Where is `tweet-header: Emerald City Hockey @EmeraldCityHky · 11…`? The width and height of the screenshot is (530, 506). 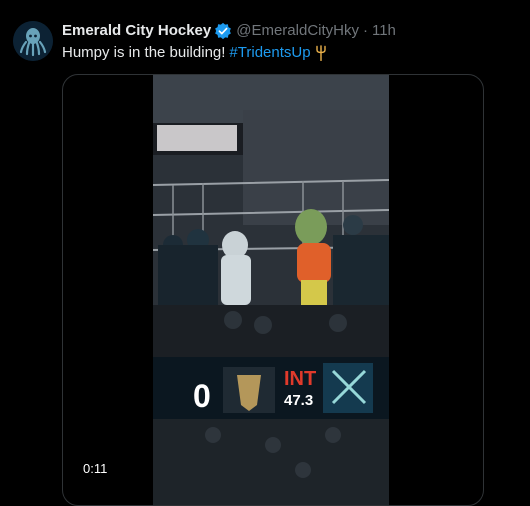
tweet-header: Emerald City Hockey @EmeraldCityHky · 11… is located at coordinates (229, 31).